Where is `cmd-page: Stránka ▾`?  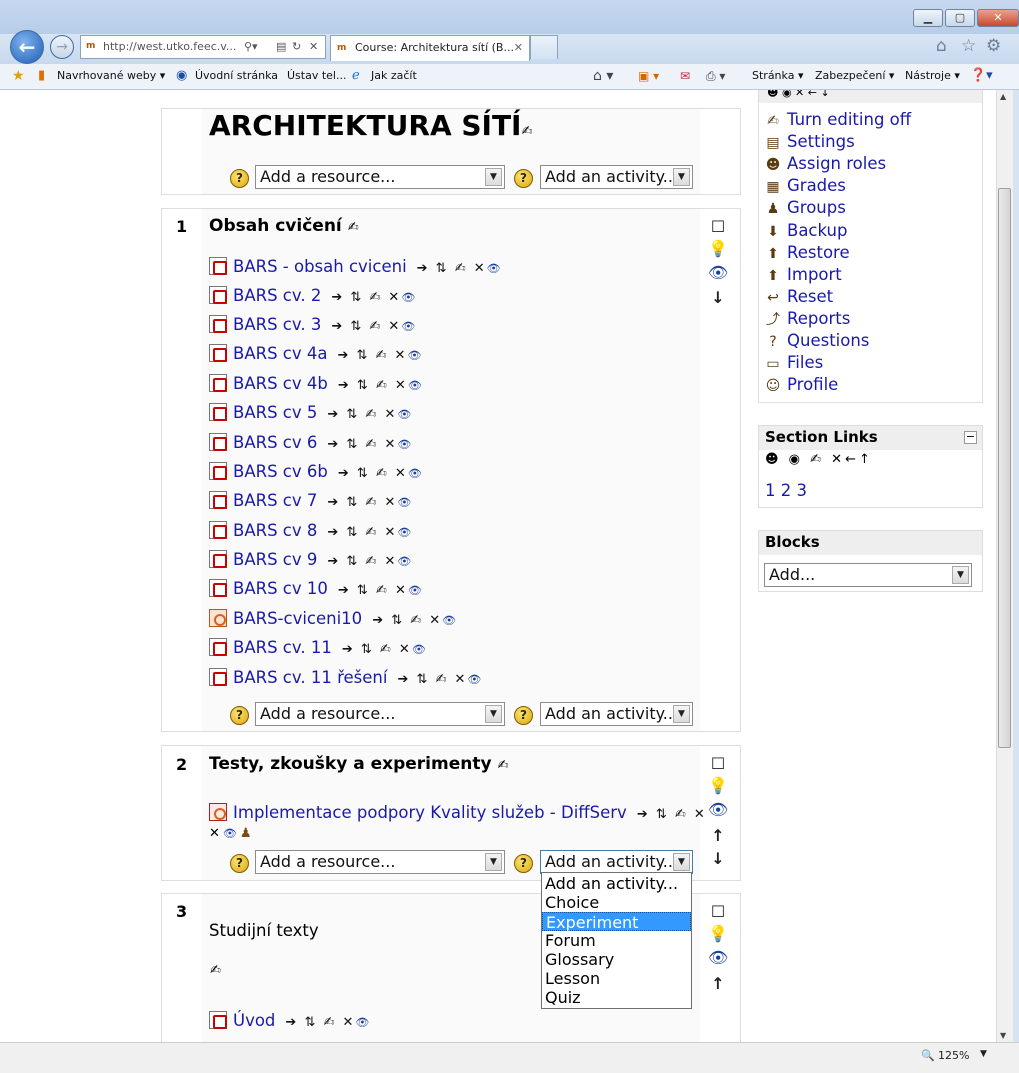
cmd-page: Stránka ▾ is located at coordinates (777, 76).